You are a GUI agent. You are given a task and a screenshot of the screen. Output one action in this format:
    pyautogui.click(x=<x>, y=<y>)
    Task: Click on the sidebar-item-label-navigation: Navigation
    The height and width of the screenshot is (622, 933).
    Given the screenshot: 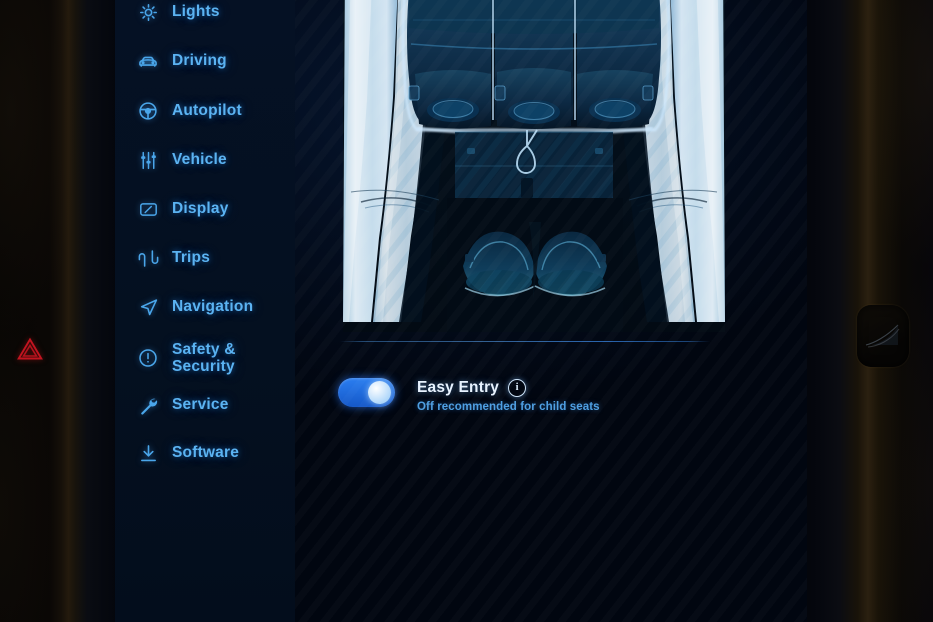 What is the action you would take?
    pyautogui.click(x=213, y=307)
    